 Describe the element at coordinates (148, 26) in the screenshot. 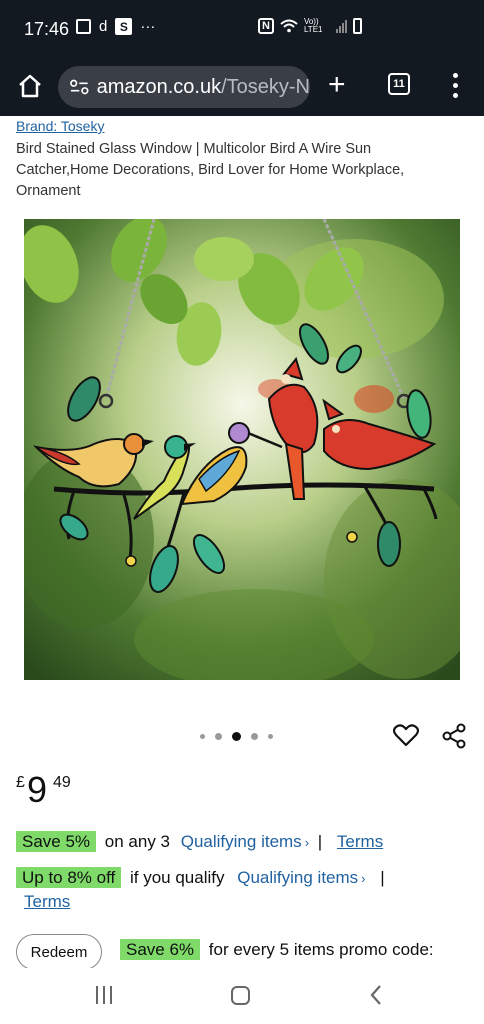

I see `more-notifications-icon: ···` at that location.